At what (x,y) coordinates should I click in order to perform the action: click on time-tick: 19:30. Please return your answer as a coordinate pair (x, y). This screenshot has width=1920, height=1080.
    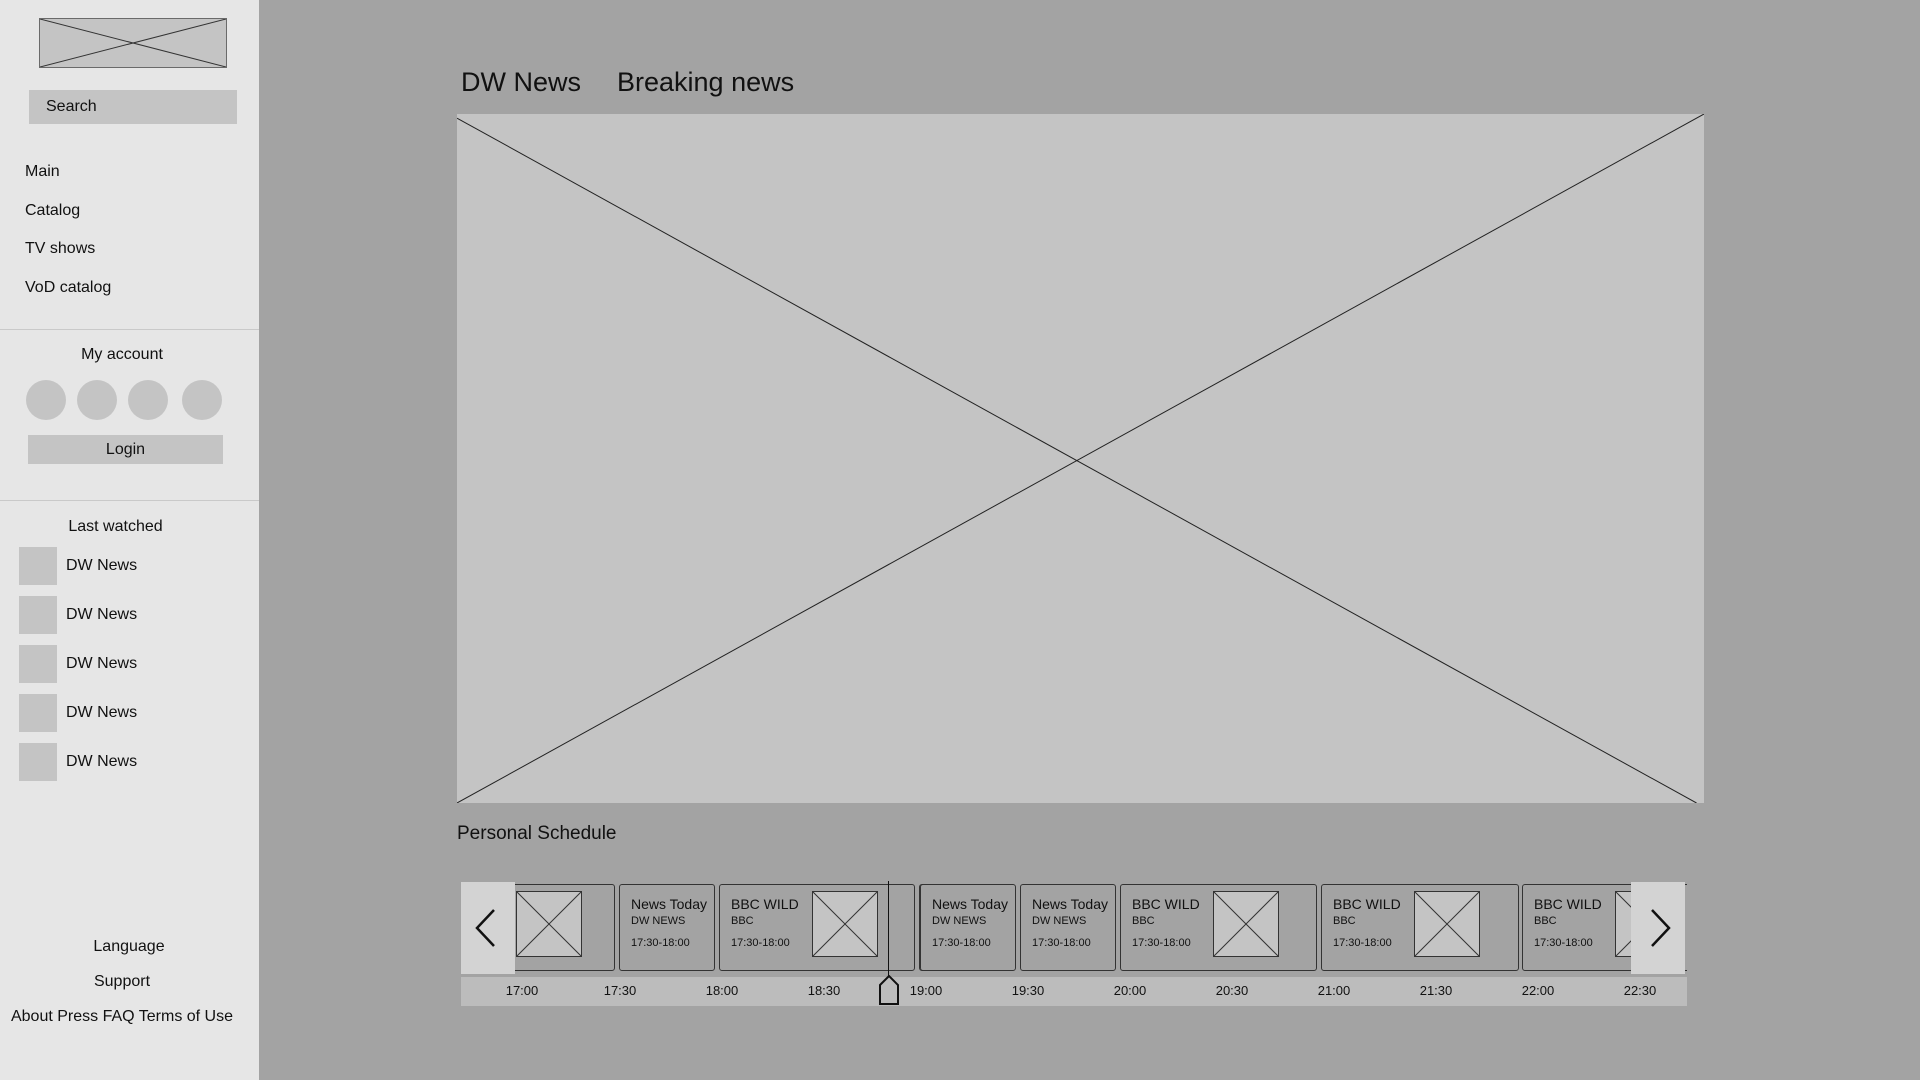
    Looking at the image, I should click on (1028, 990).